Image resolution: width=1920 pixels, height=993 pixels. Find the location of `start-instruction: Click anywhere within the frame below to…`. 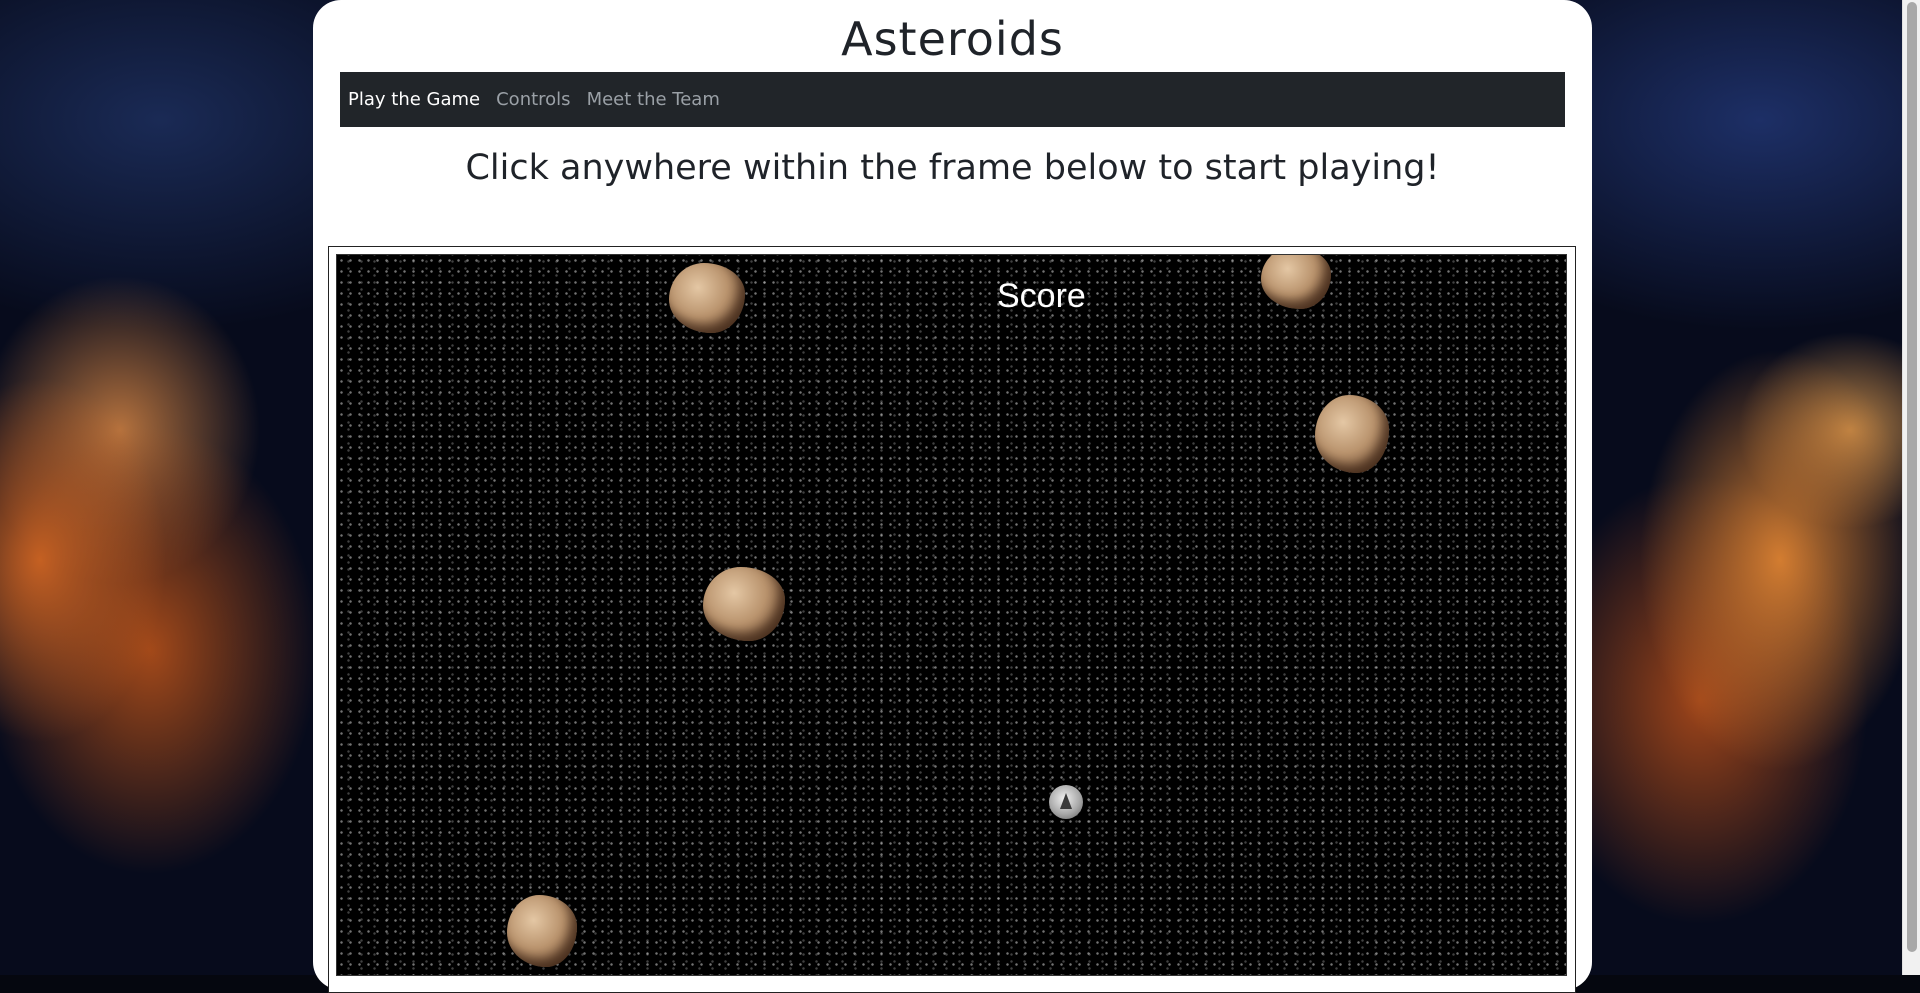

start-instruction: Click anywhere within the frame below to… is located at coordinates (952, 168).